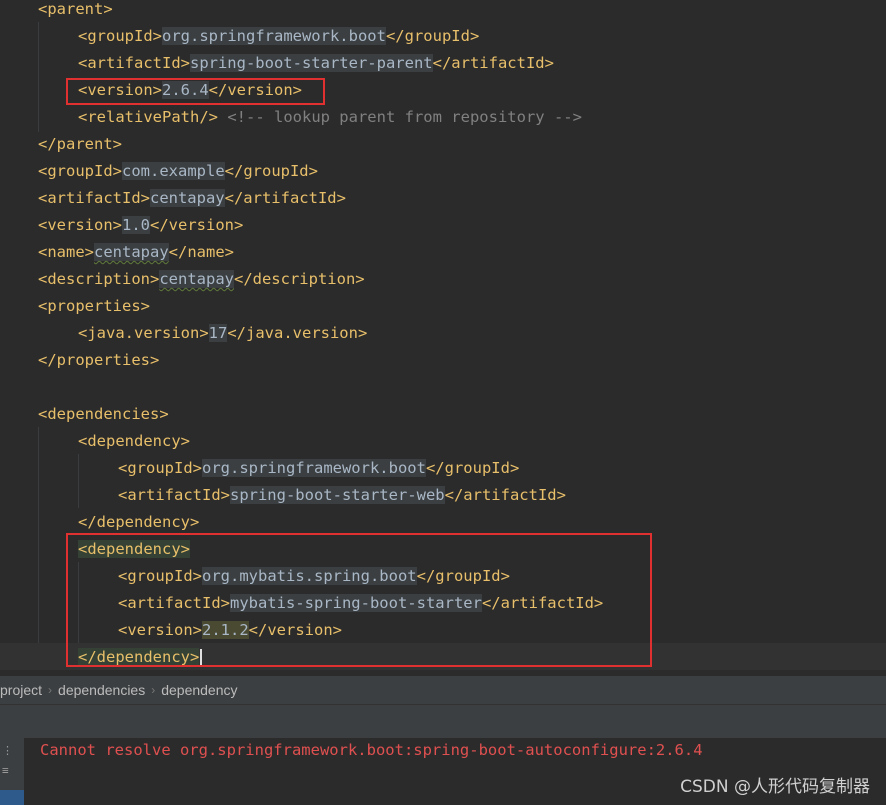 The image size is (886, 805). I want to click on code-line: </parent>, so click(80, 144).